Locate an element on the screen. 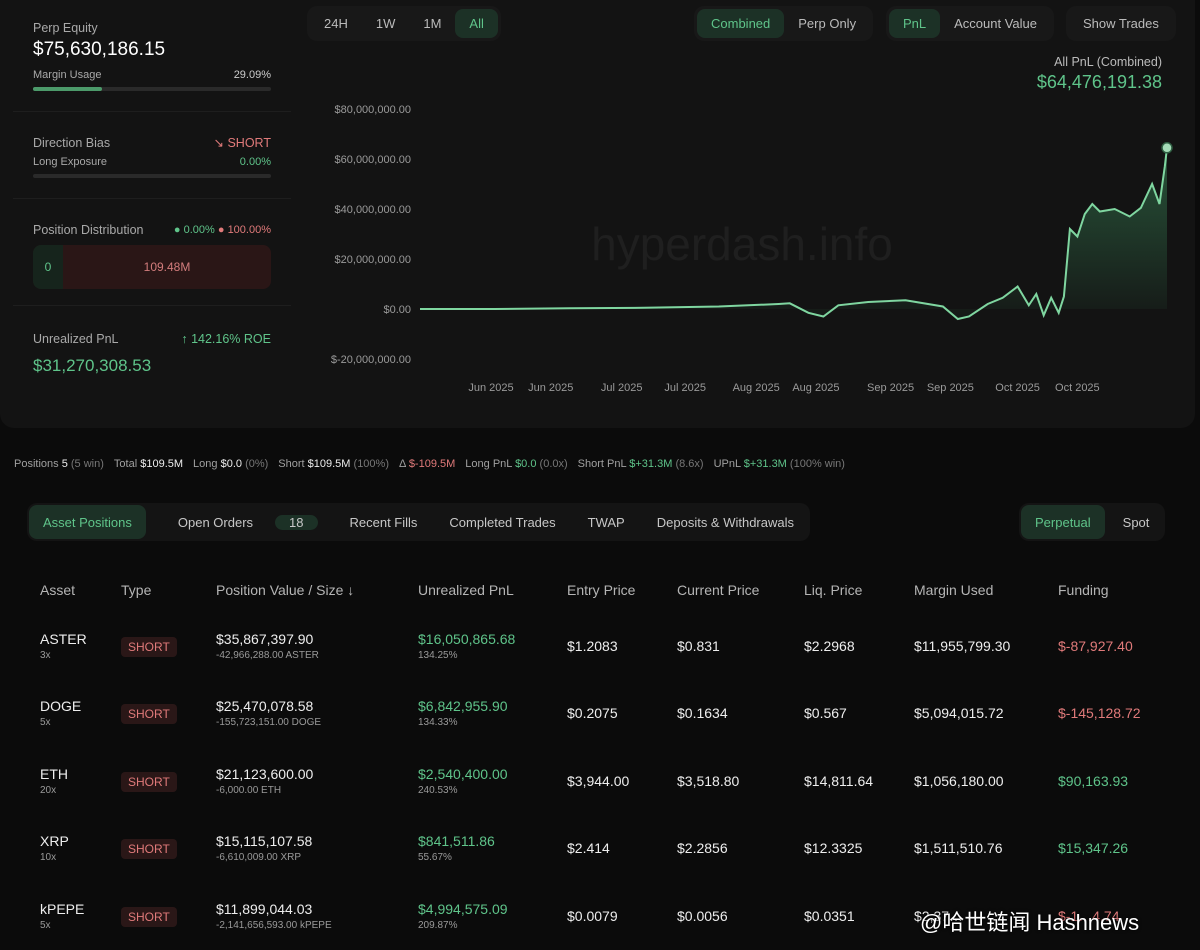 The width and height of the screenshot is (1200, 950). long-value: $0.0 is located at coordinates (231, 464).